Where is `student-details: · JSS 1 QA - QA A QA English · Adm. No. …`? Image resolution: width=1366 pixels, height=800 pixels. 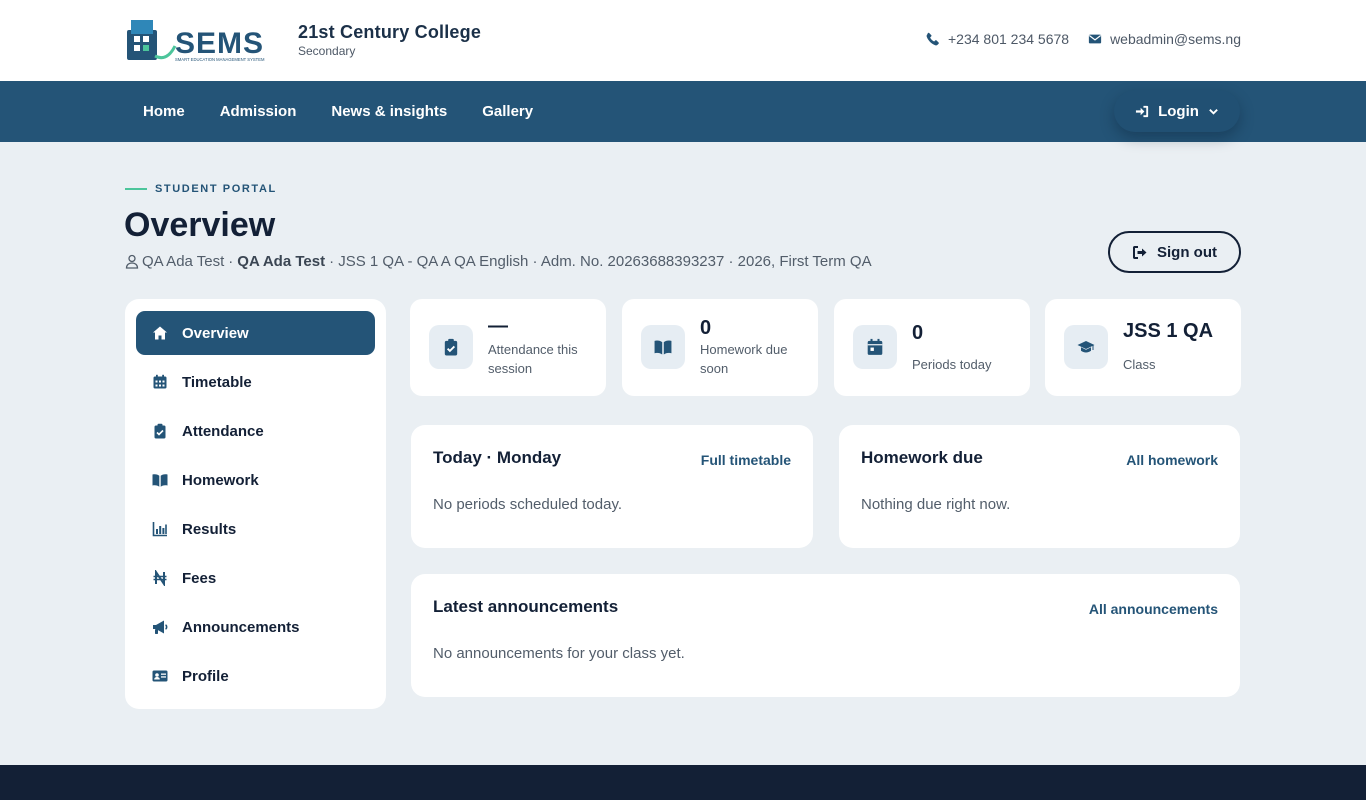
student-details: · JSS 1 QA - QA A QA English · Adm. No. … is located at coordinates (600, 261).